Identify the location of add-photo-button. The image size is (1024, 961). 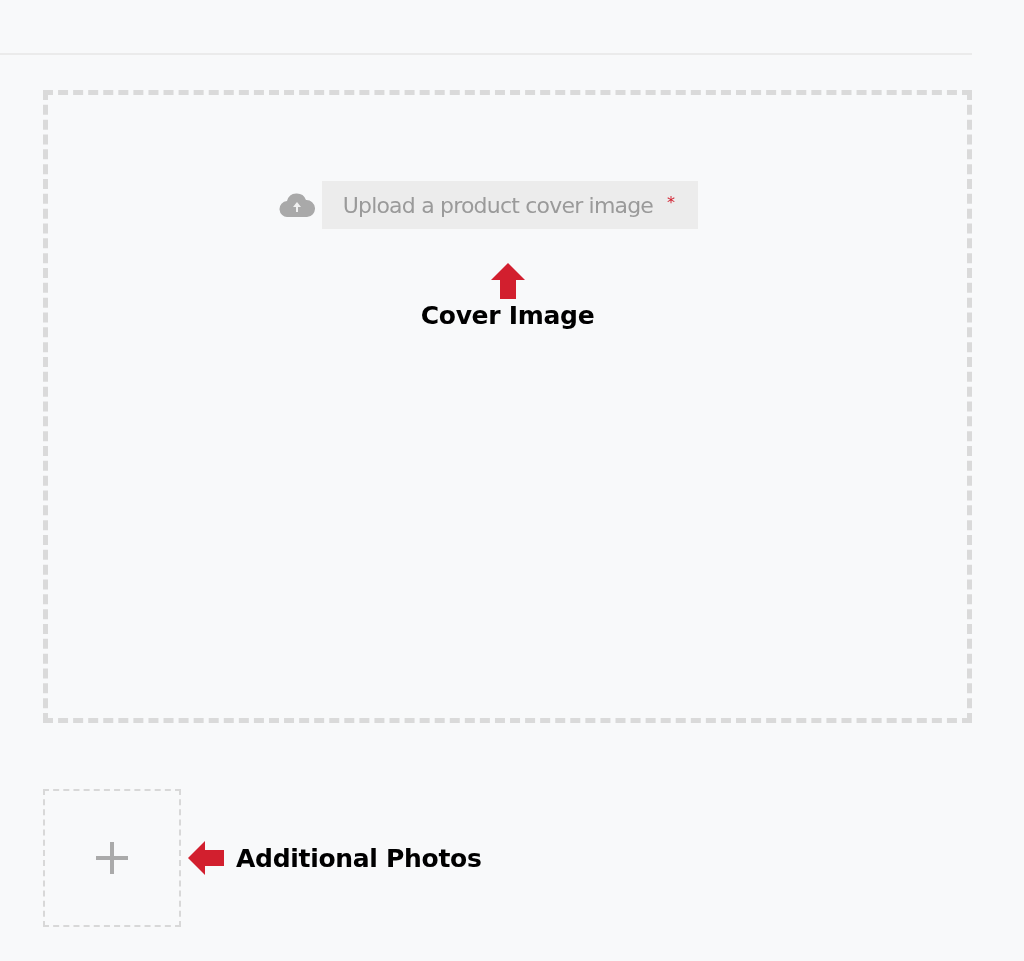
(112, 858).